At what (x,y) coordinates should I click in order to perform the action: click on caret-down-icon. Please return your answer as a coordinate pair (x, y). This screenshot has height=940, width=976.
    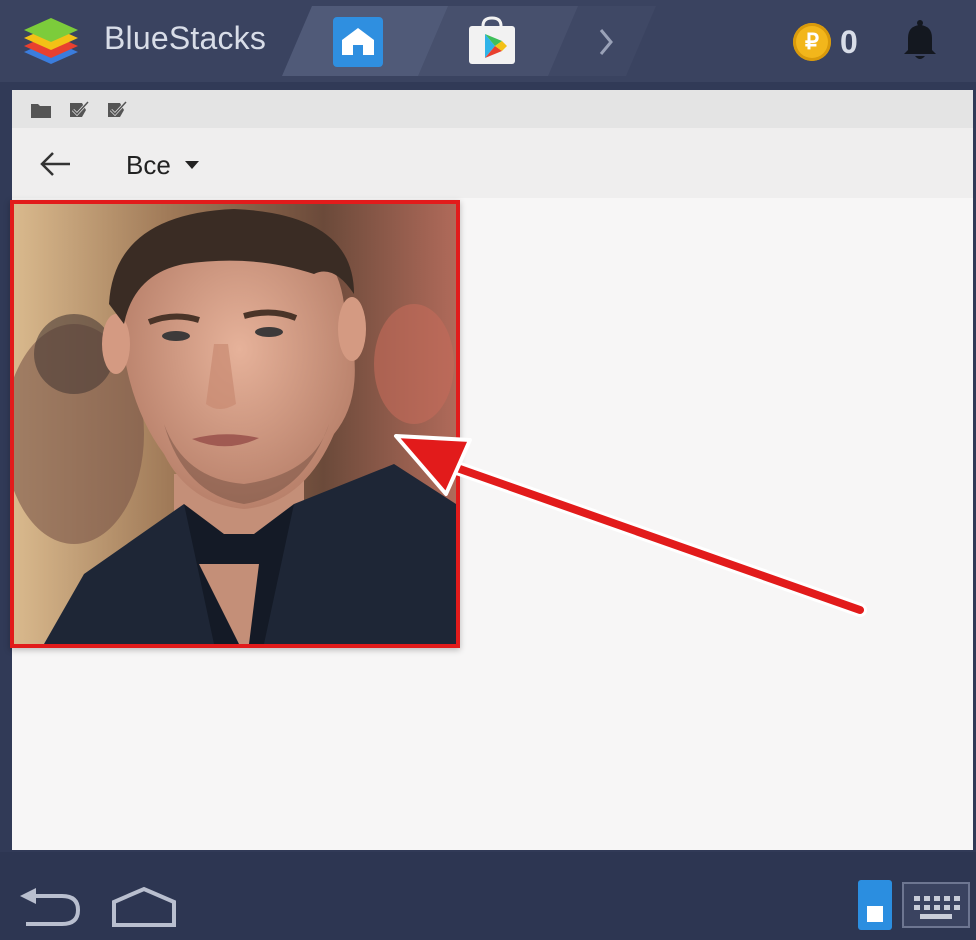
    Looking at the image, I should click on (192, 165).